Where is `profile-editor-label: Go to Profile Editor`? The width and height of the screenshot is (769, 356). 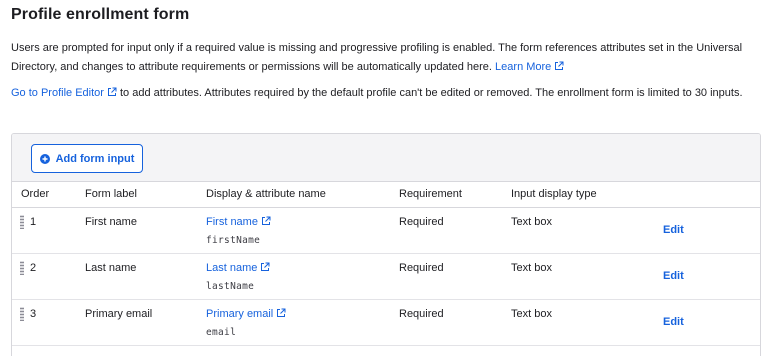
profile-editor-label: Go to Profile Editor is located at coordinates (57, 93).